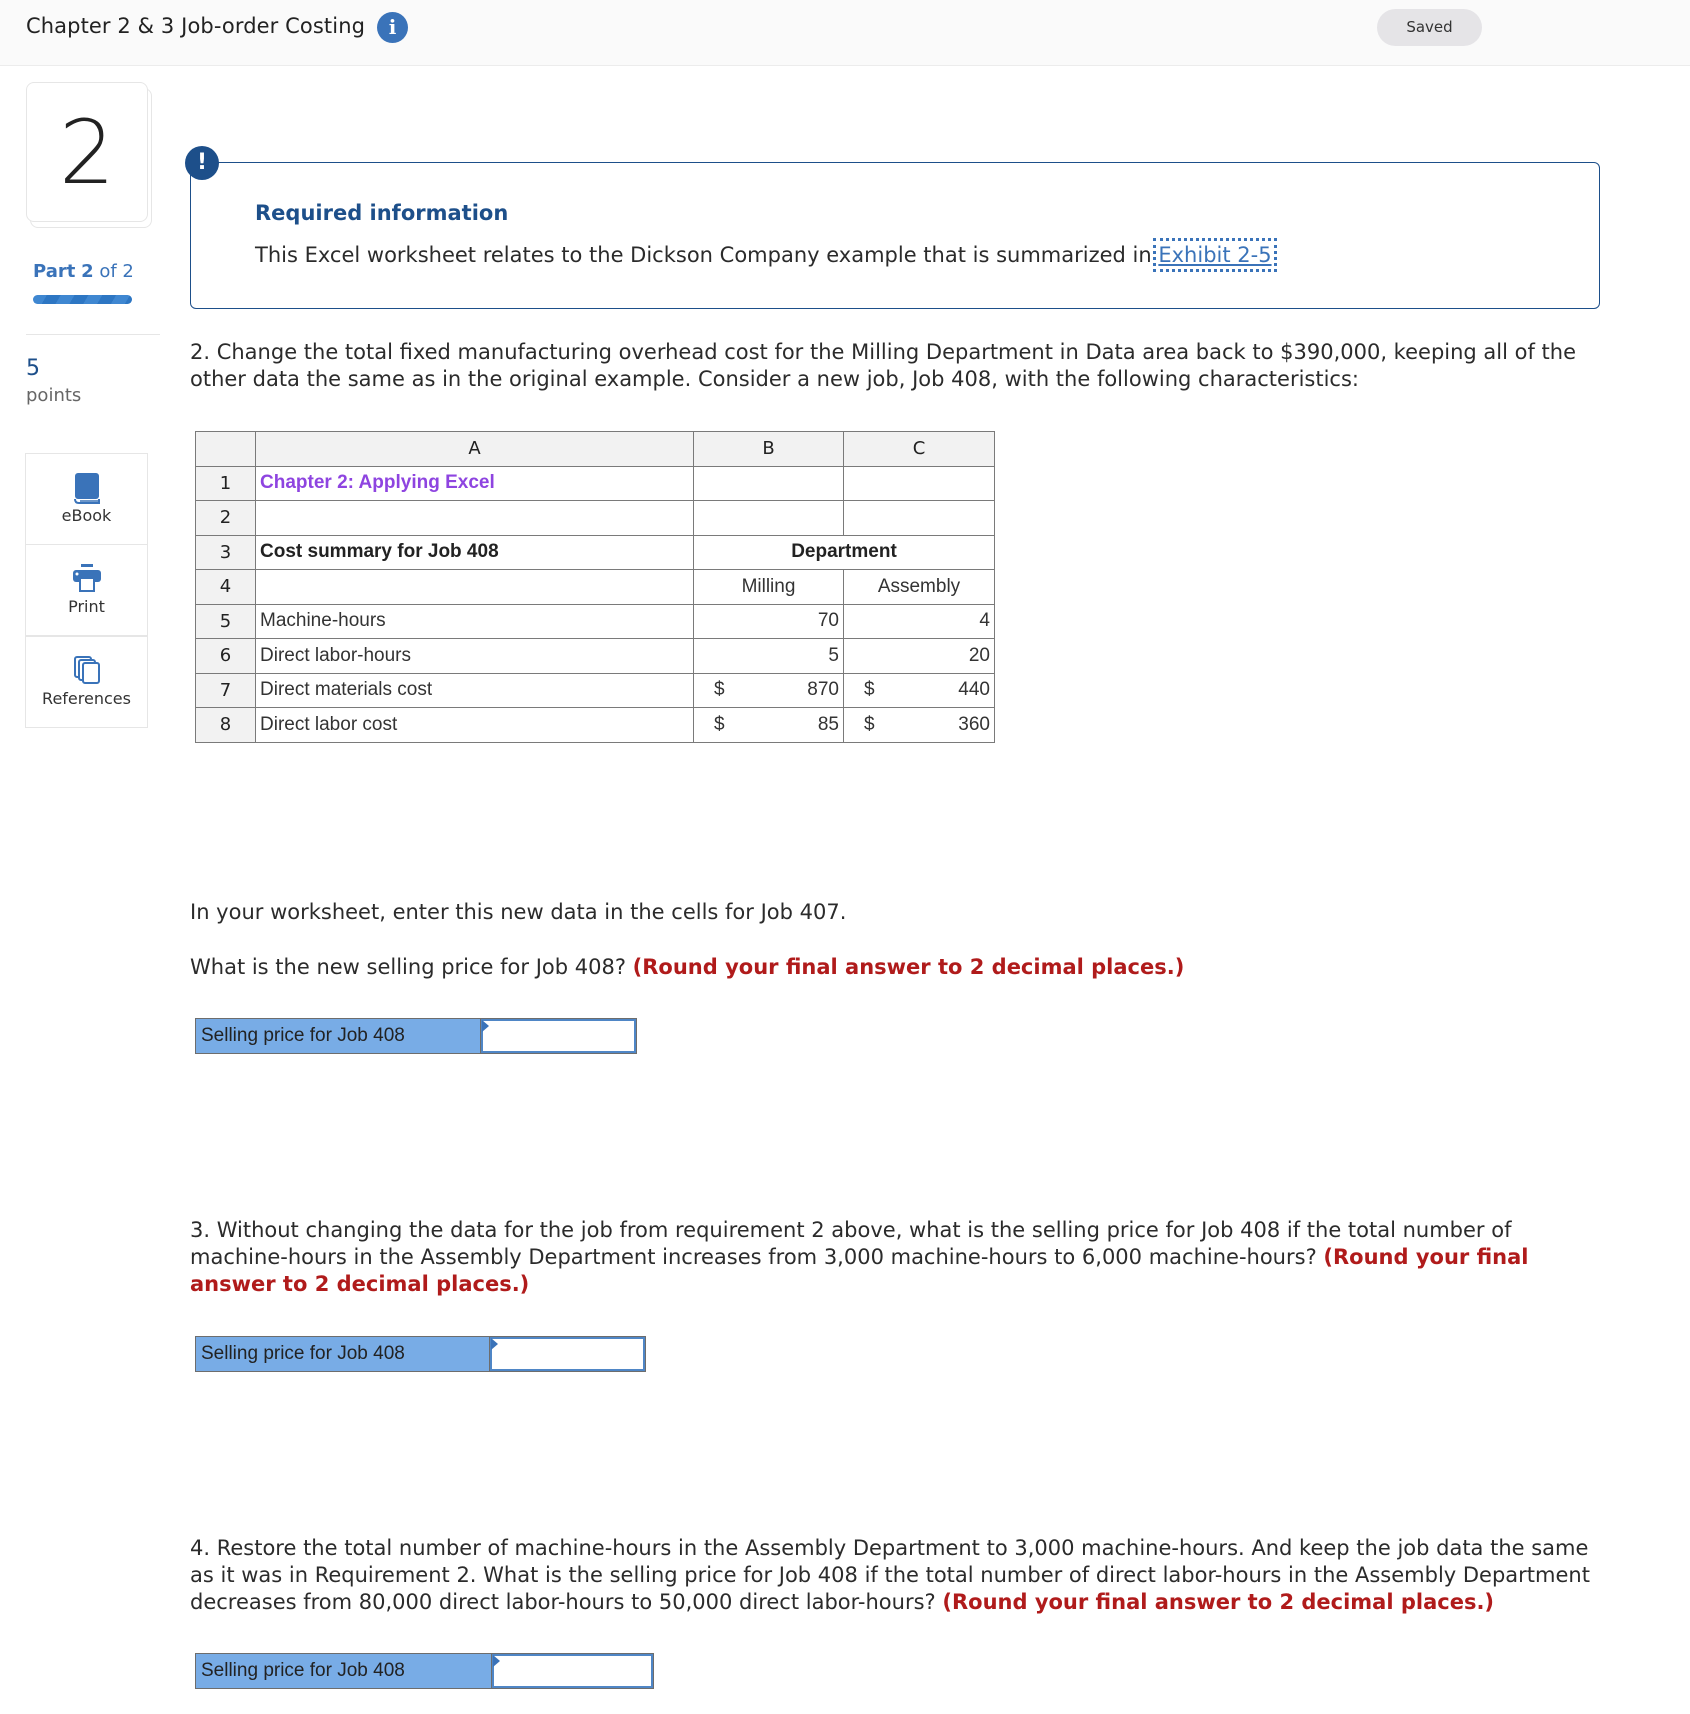 Image resolution: width=1690 pixels, height=1714 pixels. I want to click on top-bar: Chapter 2 & 3 Job-order Costing i Saved, so click(845, 33).